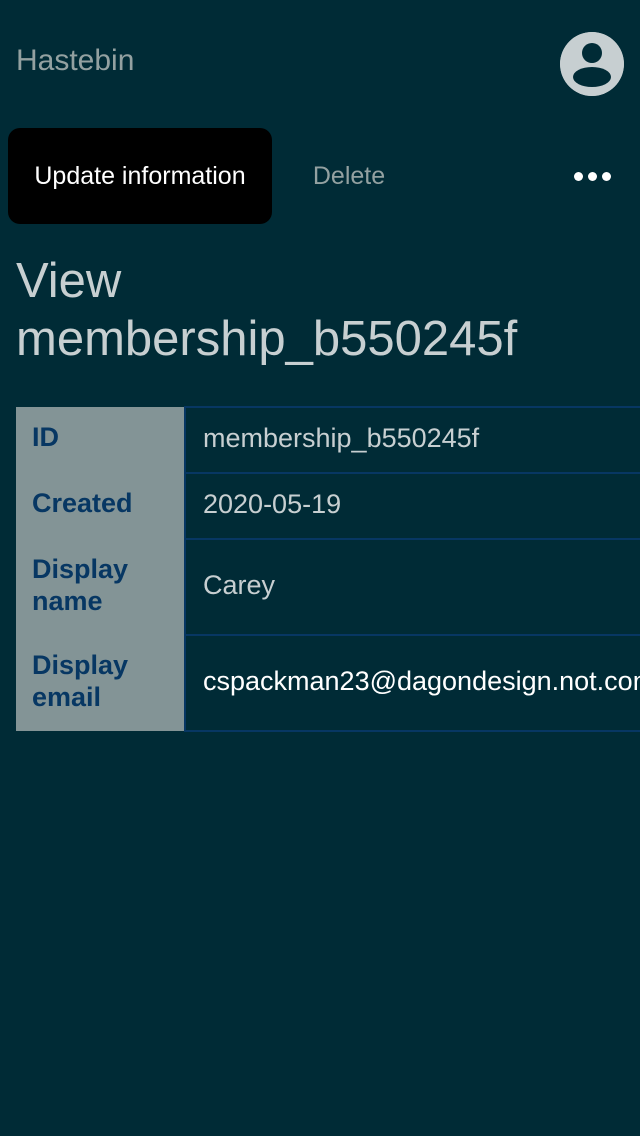 This screenshot has height=1136, width=640. What do you see at coordinates (101, 440) in the screenshot?
I see `id-label: ID` at bounding box center [101, 440].